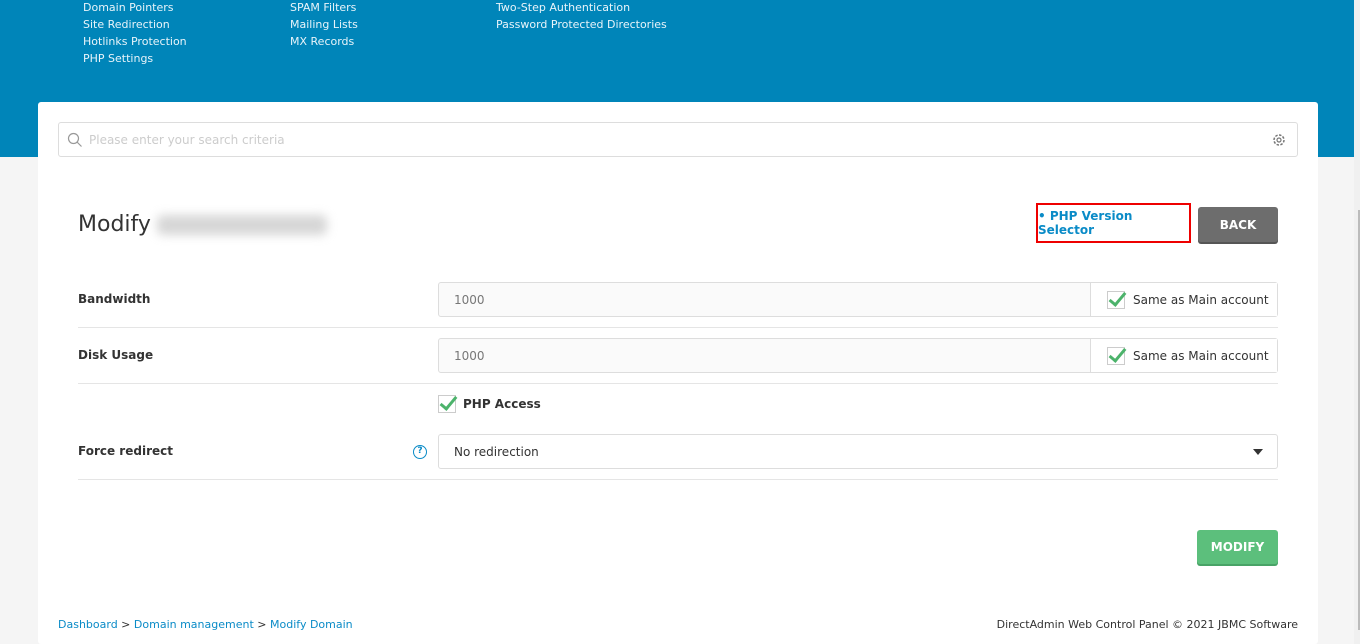  Describe the element at coordinates (74, 139) in the screenshot. I see `search-icon` at that location.